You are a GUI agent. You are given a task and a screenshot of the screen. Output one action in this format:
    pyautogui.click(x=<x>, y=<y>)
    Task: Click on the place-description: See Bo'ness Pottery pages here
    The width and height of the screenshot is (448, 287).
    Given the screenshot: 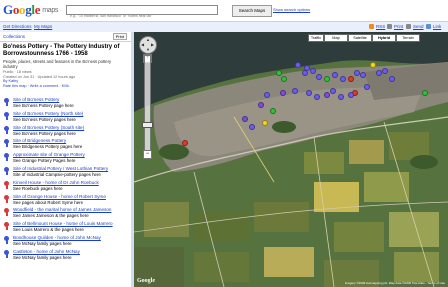 What is the action you would take?
    pyautogui.click(x=44, y=133)
    